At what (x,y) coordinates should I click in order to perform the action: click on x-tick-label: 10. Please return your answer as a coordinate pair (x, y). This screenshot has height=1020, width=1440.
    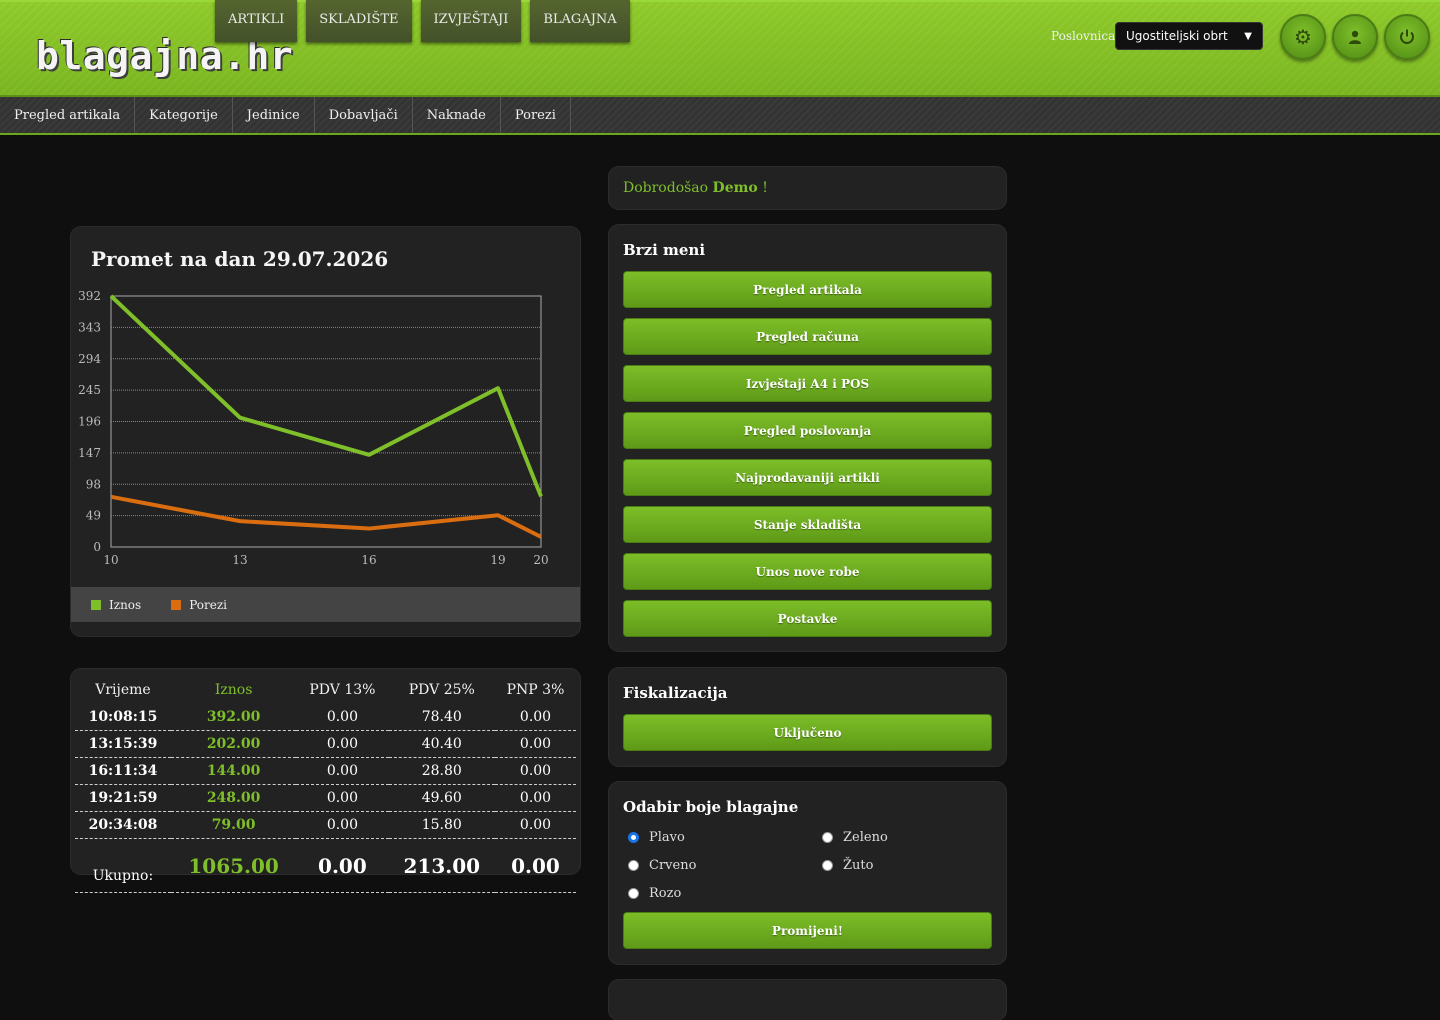
    Looking at the image, I should click on (110, 560).